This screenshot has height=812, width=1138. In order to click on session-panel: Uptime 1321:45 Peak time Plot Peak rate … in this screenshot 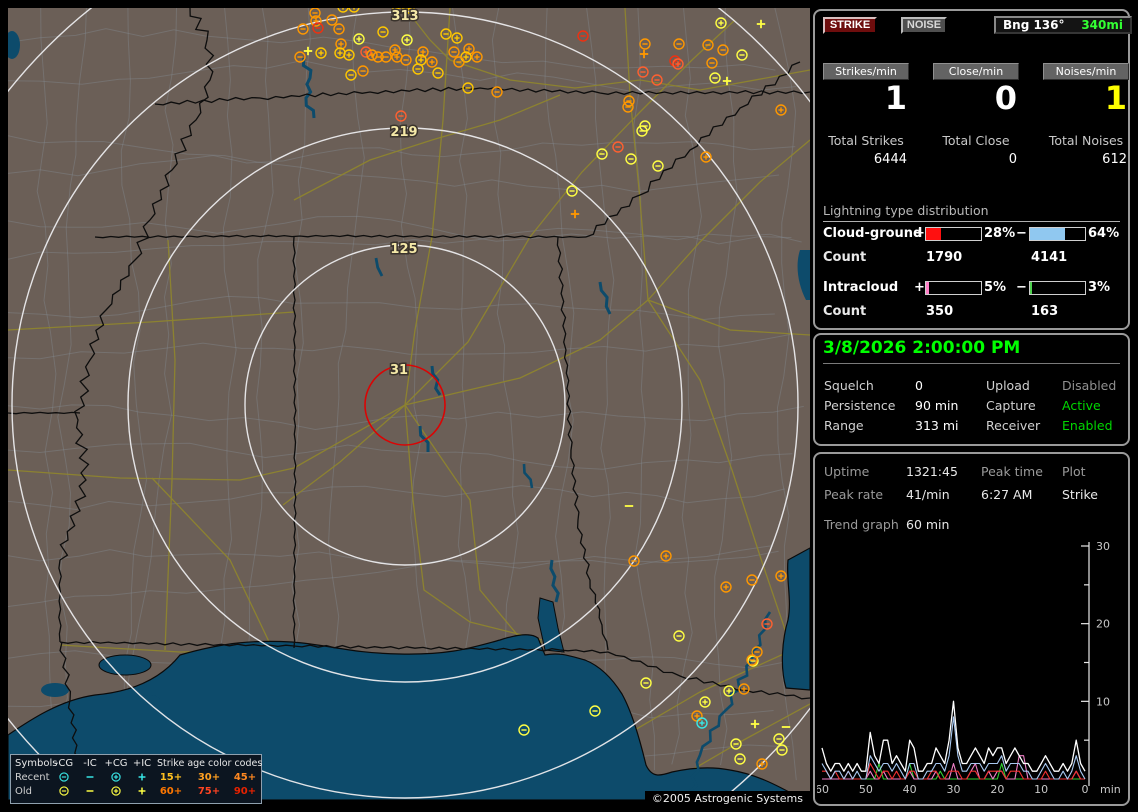, I will do `click(971, 629)`.